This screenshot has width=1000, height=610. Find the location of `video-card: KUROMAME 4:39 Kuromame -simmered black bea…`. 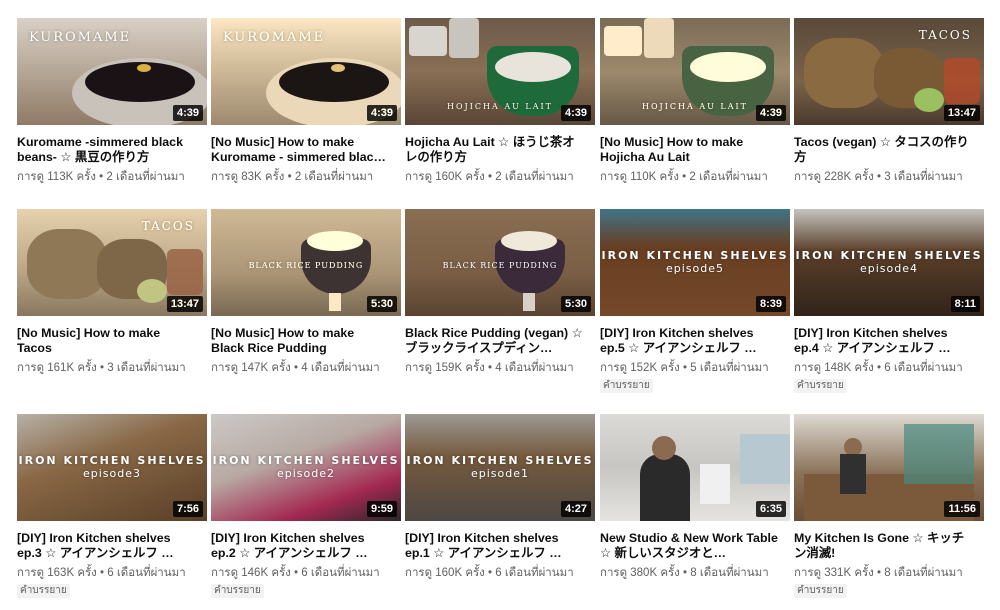

video-card: KUROMAME 4:39 Kuromame -simmered black bea… is located at coordinates (114, 101).